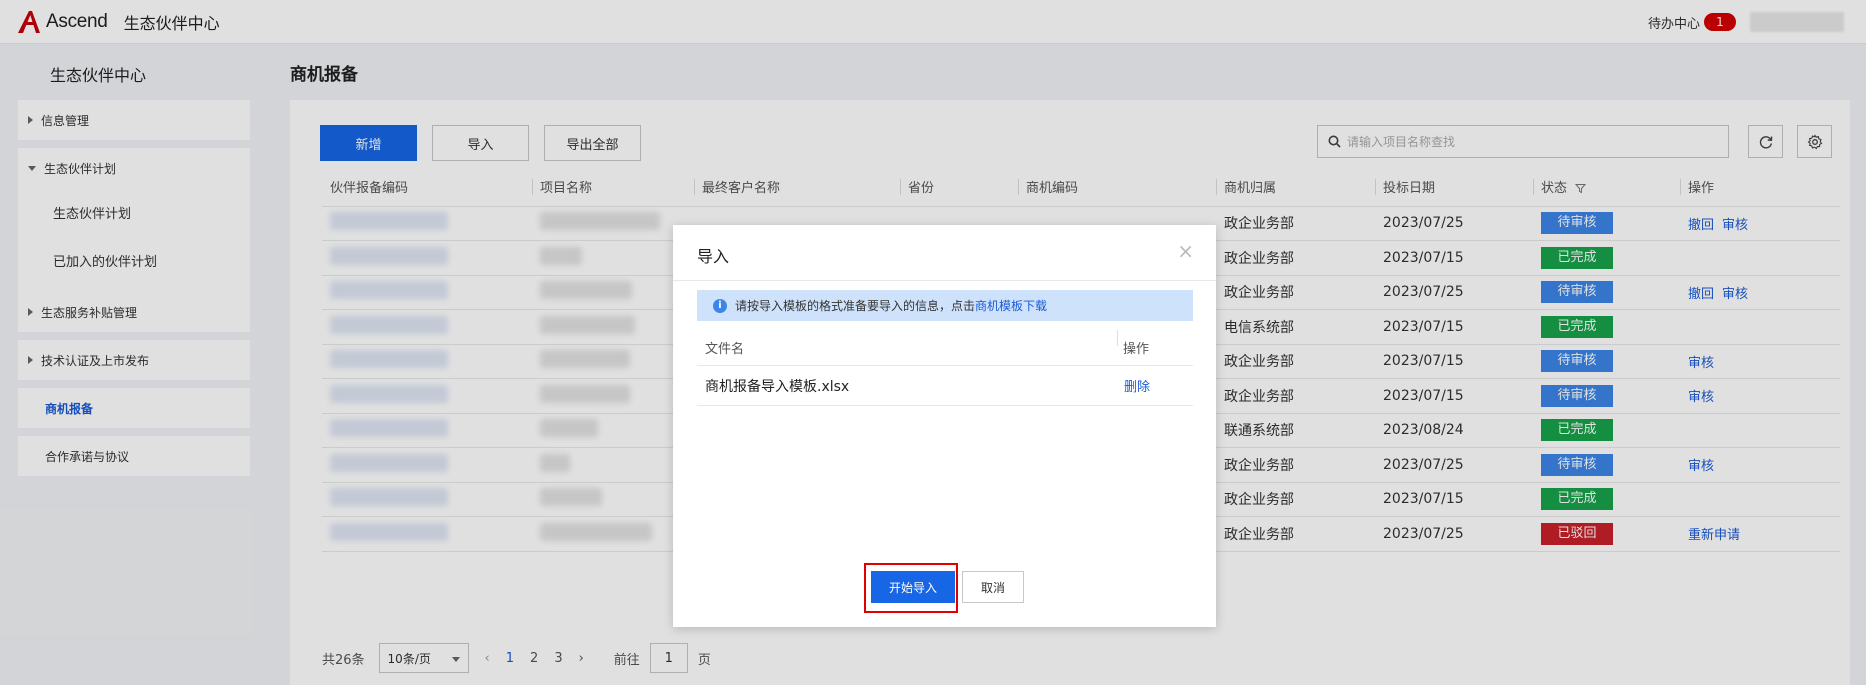 The height and width of the screenshot is (685, 1866). Describe the element at coordinates (1011, 305) in the screenshot. I see `template-download-link: 商机模板下载` at that location.